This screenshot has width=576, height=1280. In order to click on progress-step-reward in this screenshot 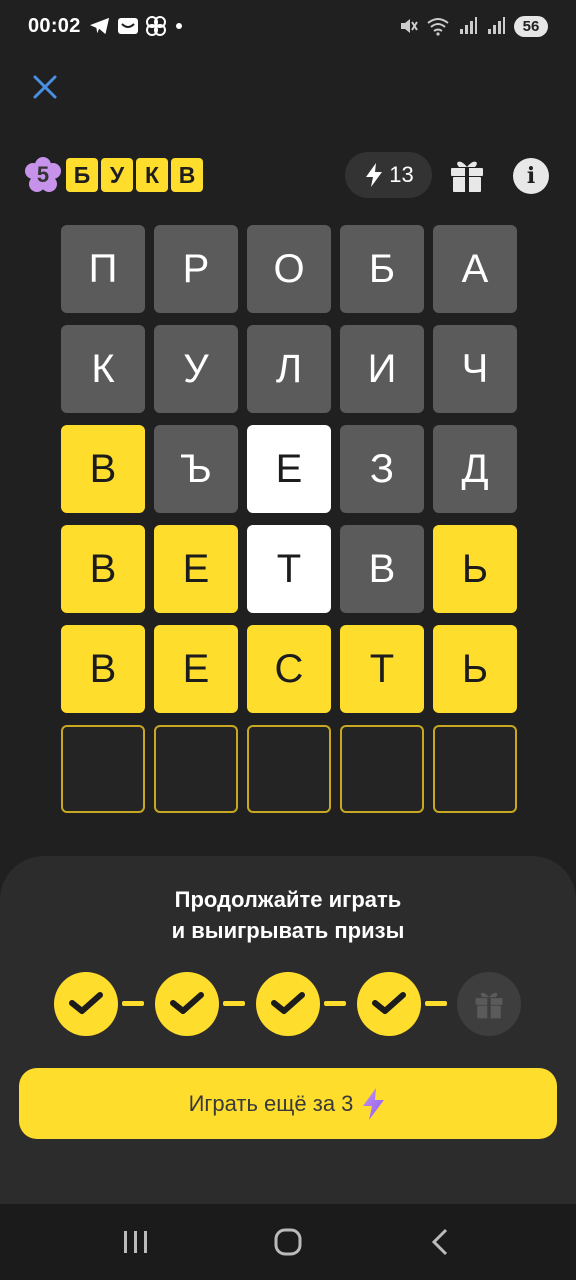, I will do `click(489, 1004)`.